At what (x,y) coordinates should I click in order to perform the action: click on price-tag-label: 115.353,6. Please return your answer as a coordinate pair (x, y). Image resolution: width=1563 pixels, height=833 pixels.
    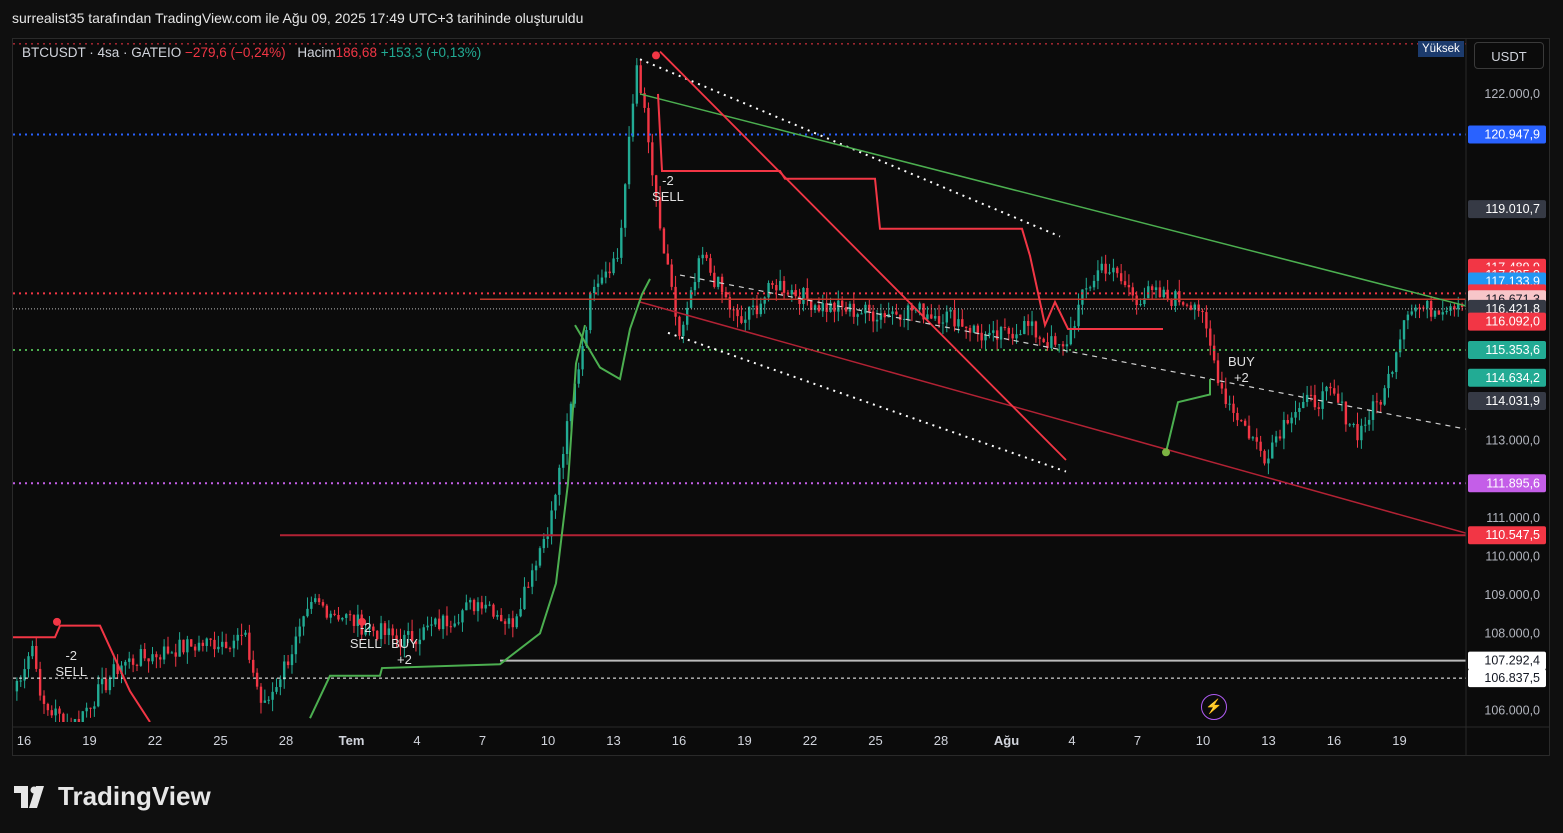
    Looking at the image, I should click on (1512, 350).